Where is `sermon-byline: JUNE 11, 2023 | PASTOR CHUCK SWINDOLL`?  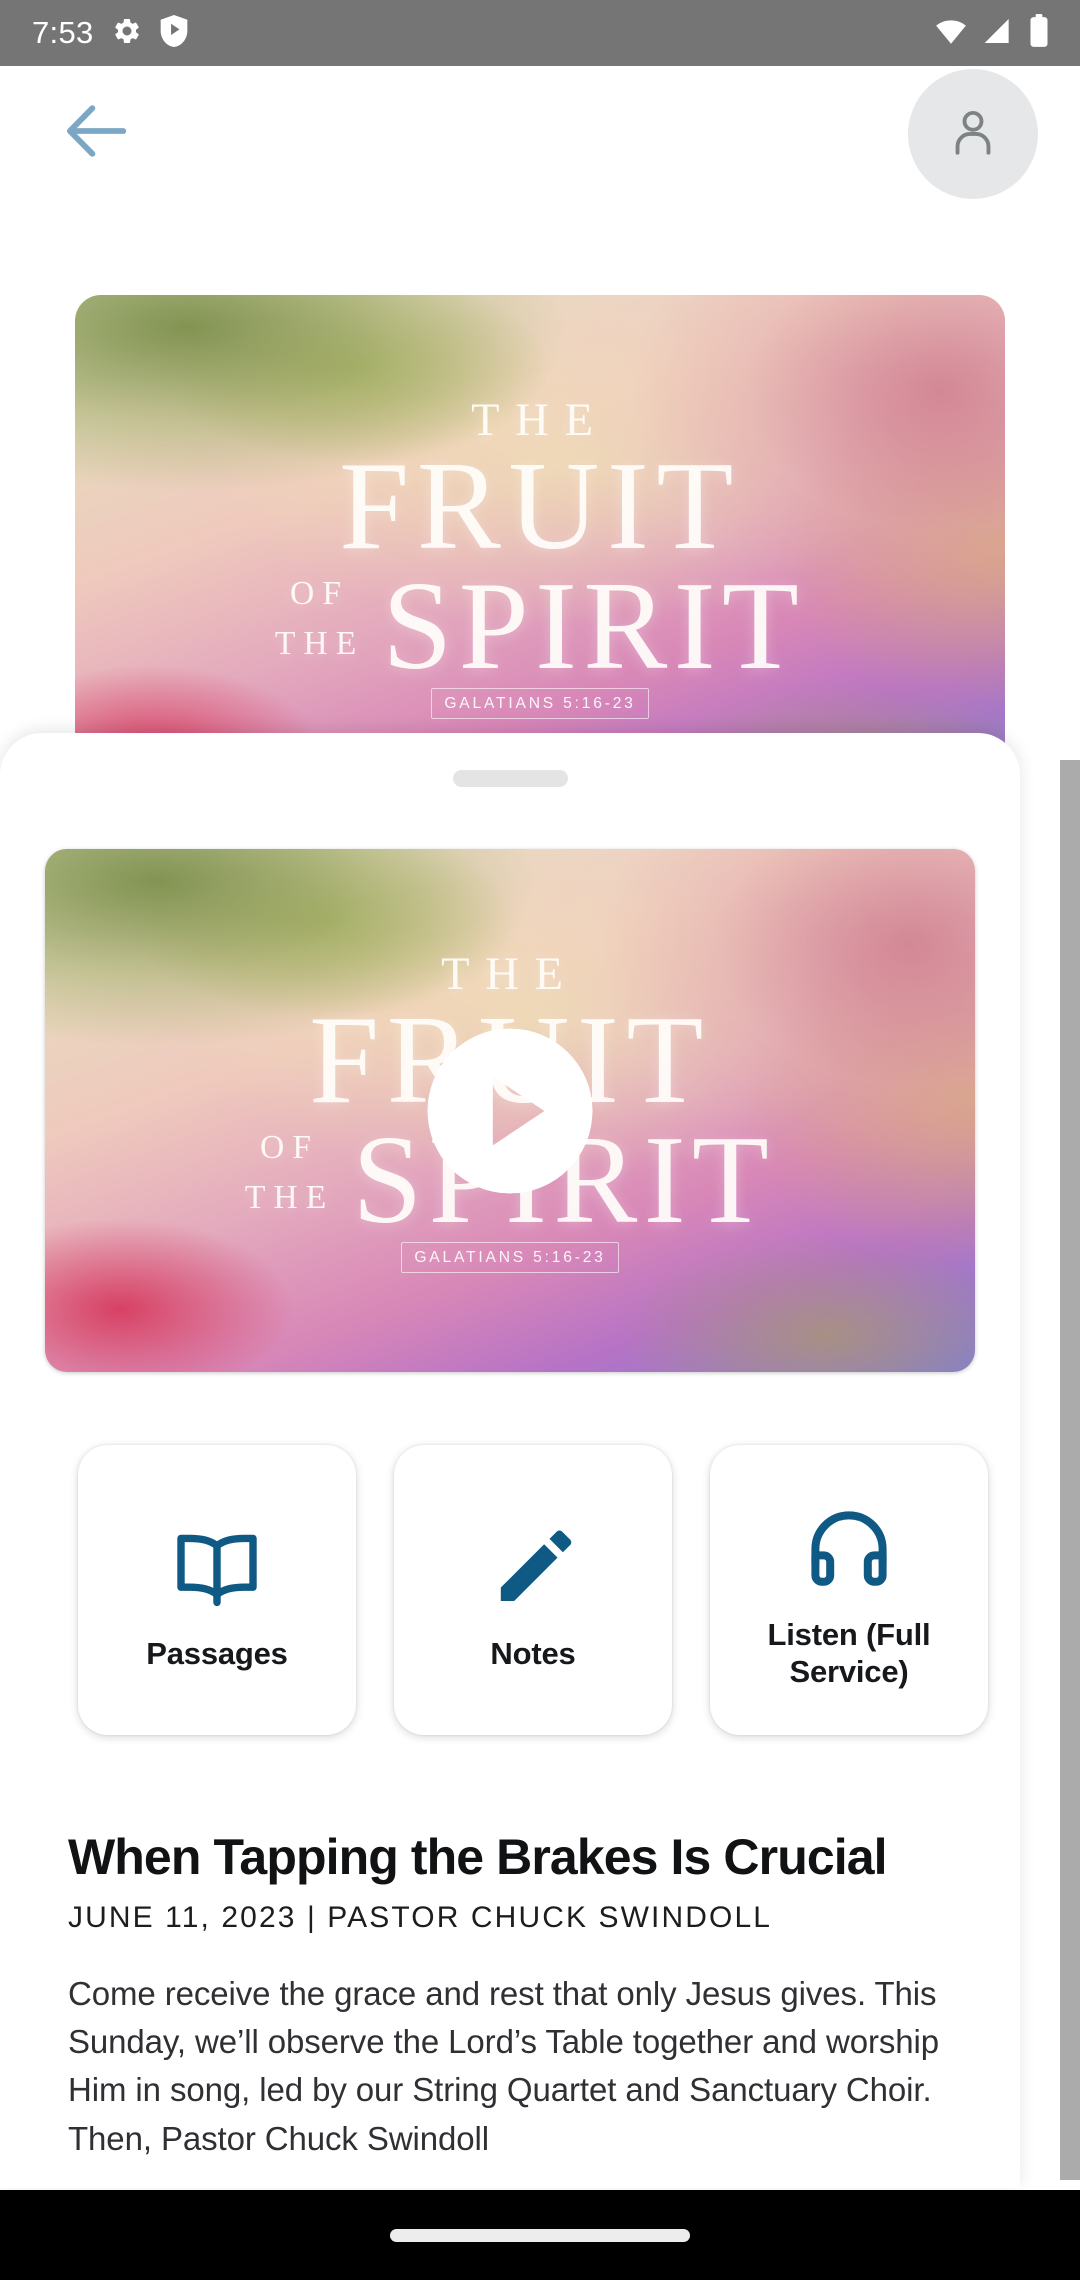
sermon-byline: JUNE 11, 2023 | PASTOR CHUCK SWINDOLL is located at coordinates (420, 1917).